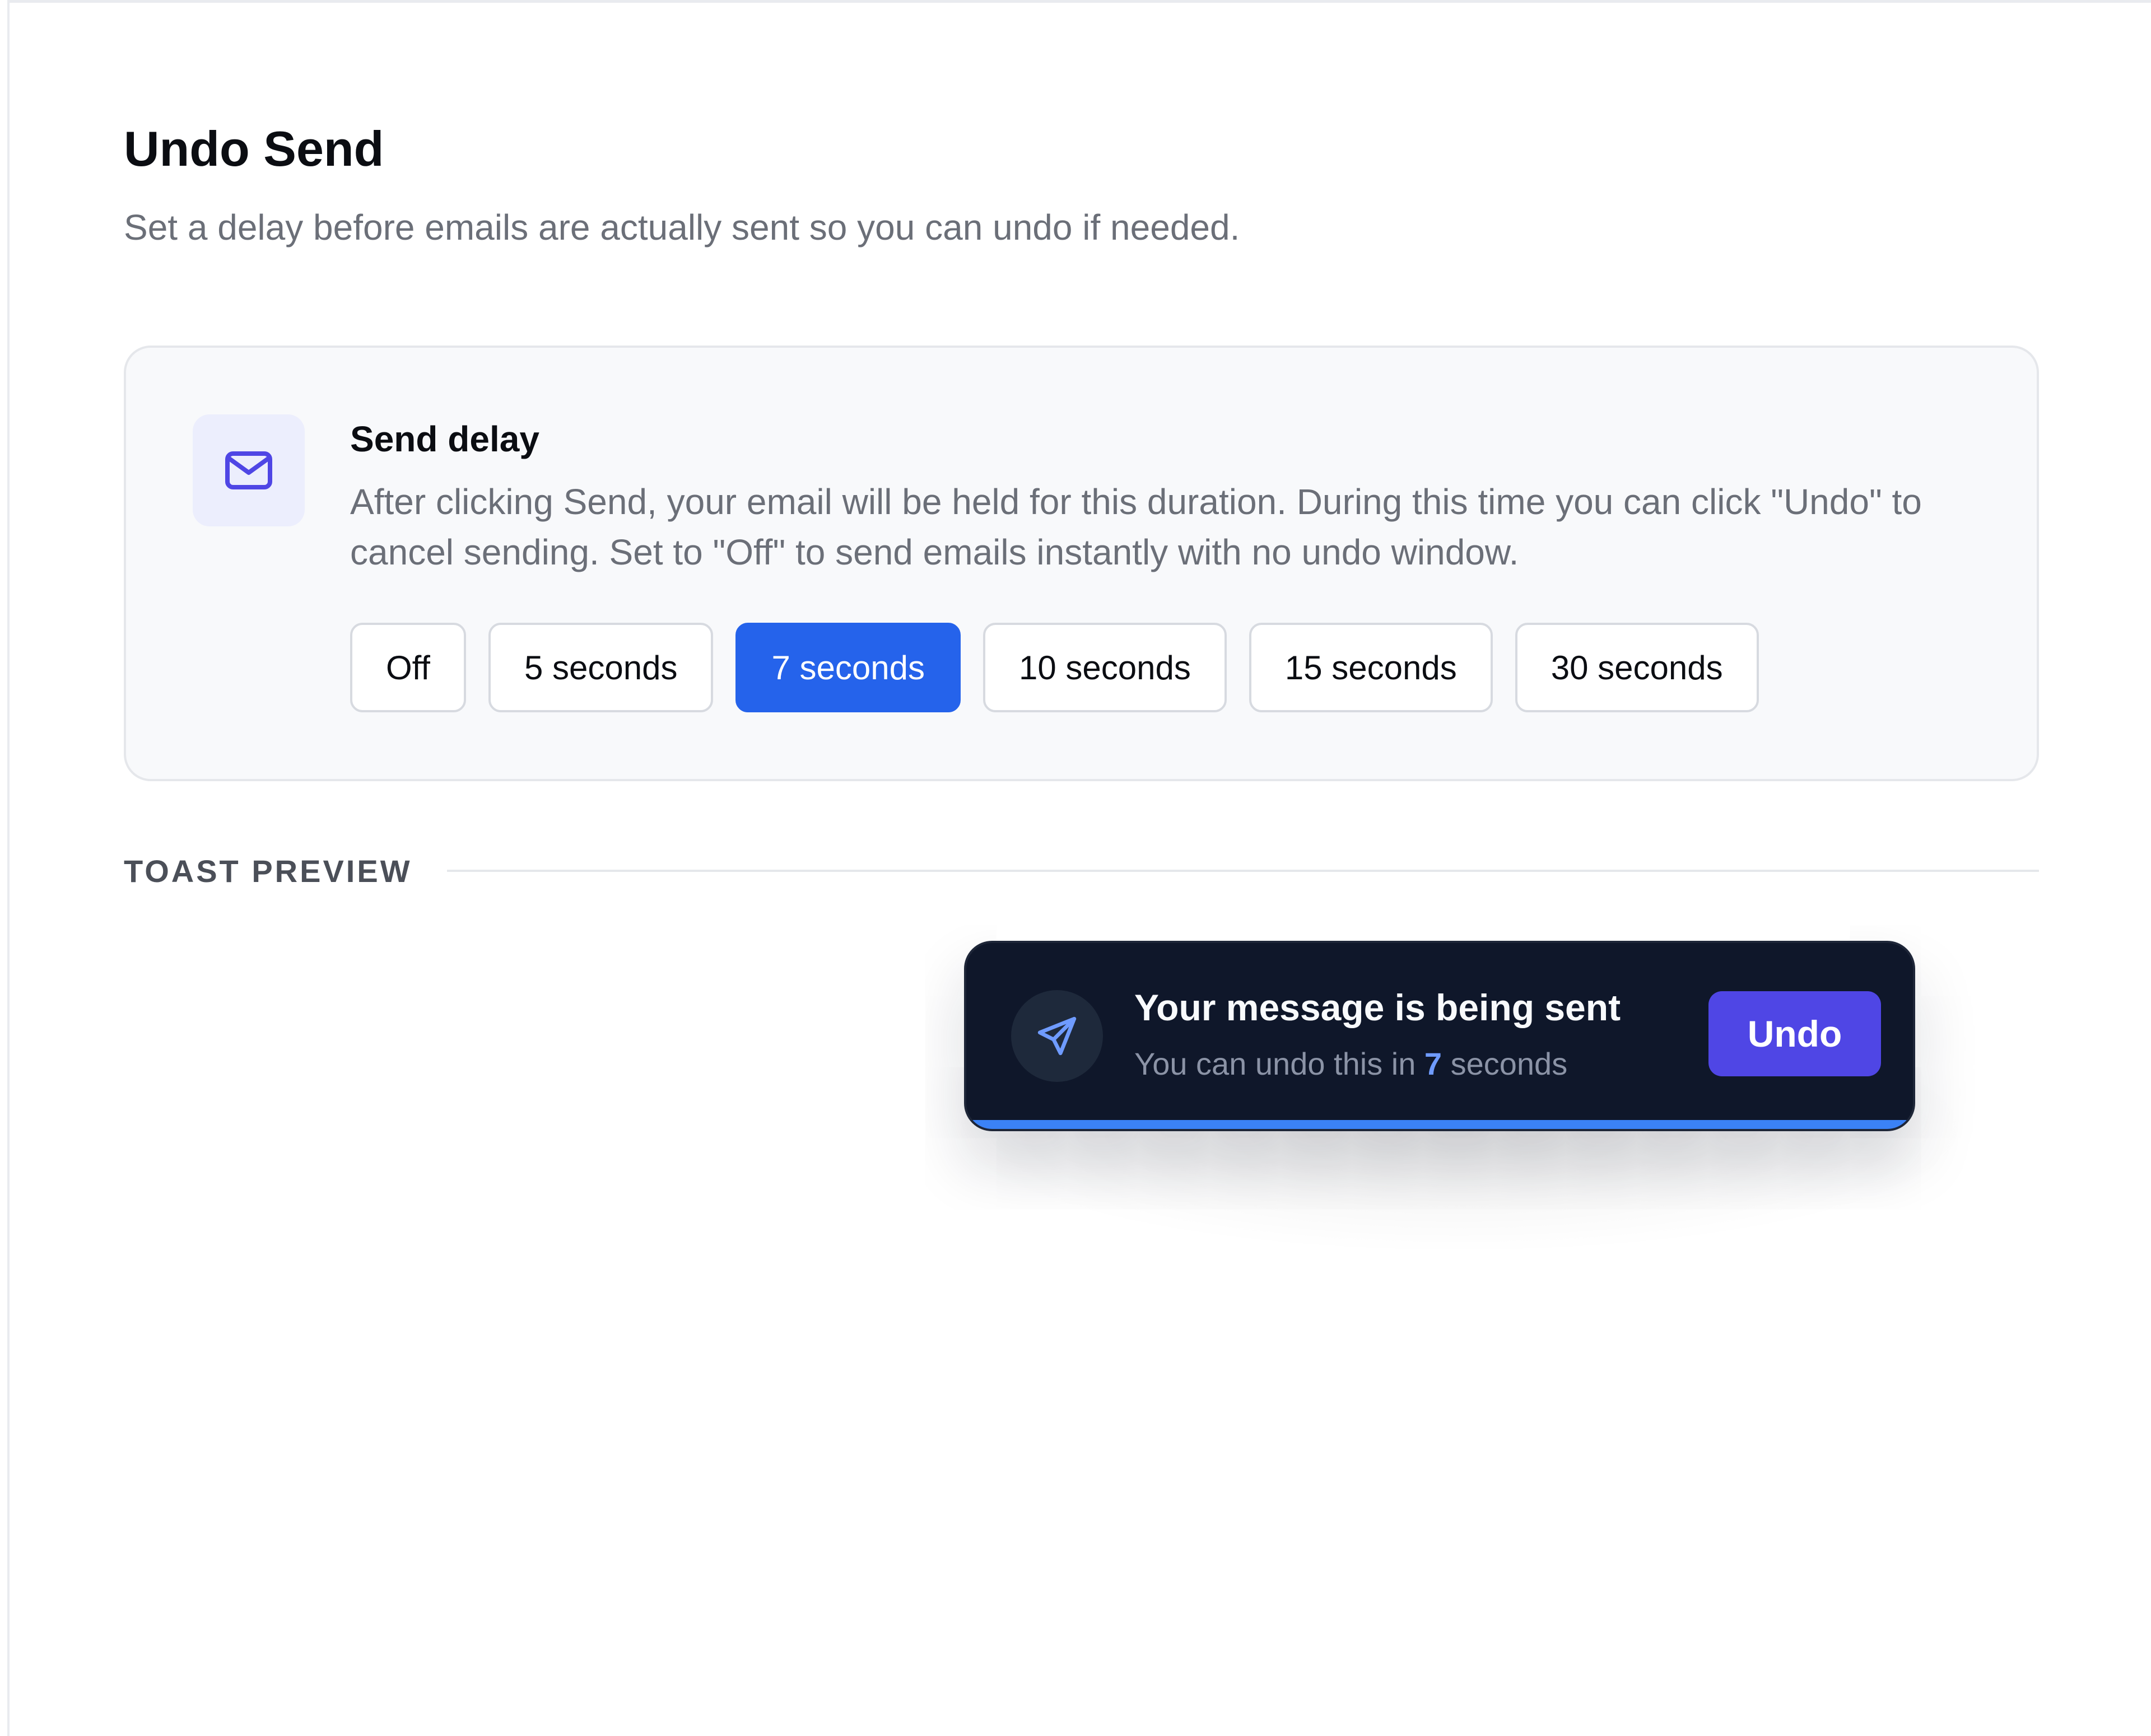  Describe the element at coordinates (254, 149) in the screenshot. I see `page-title: Undo Send` at that location.